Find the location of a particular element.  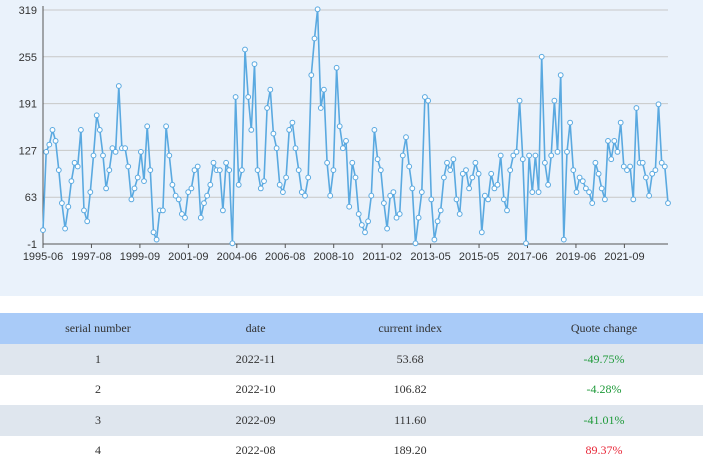

cell-date: 2022-08 is located at coordinates (255, 450).